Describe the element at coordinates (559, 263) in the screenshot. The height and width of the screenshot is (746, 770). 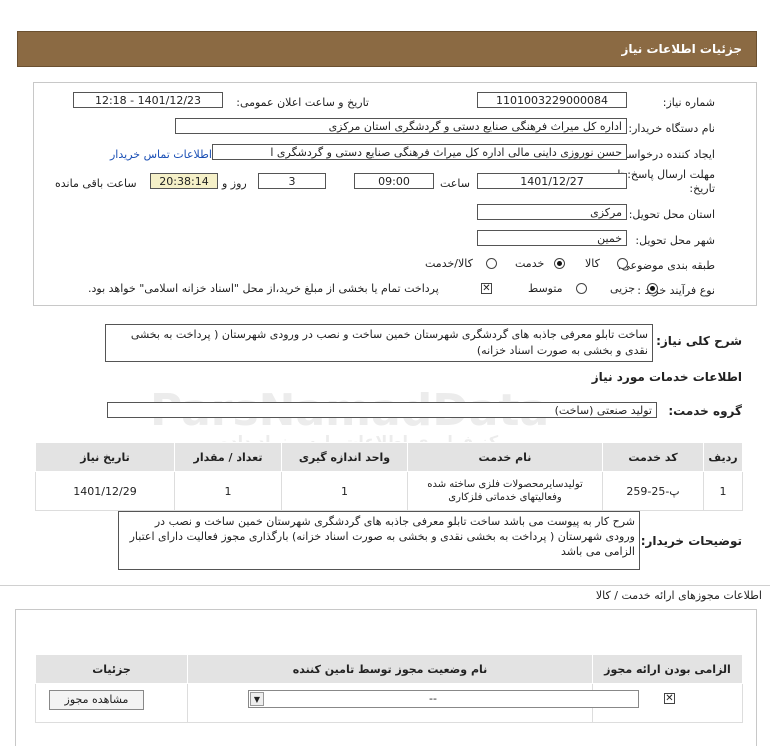
I see `category-radio-service` at that location.